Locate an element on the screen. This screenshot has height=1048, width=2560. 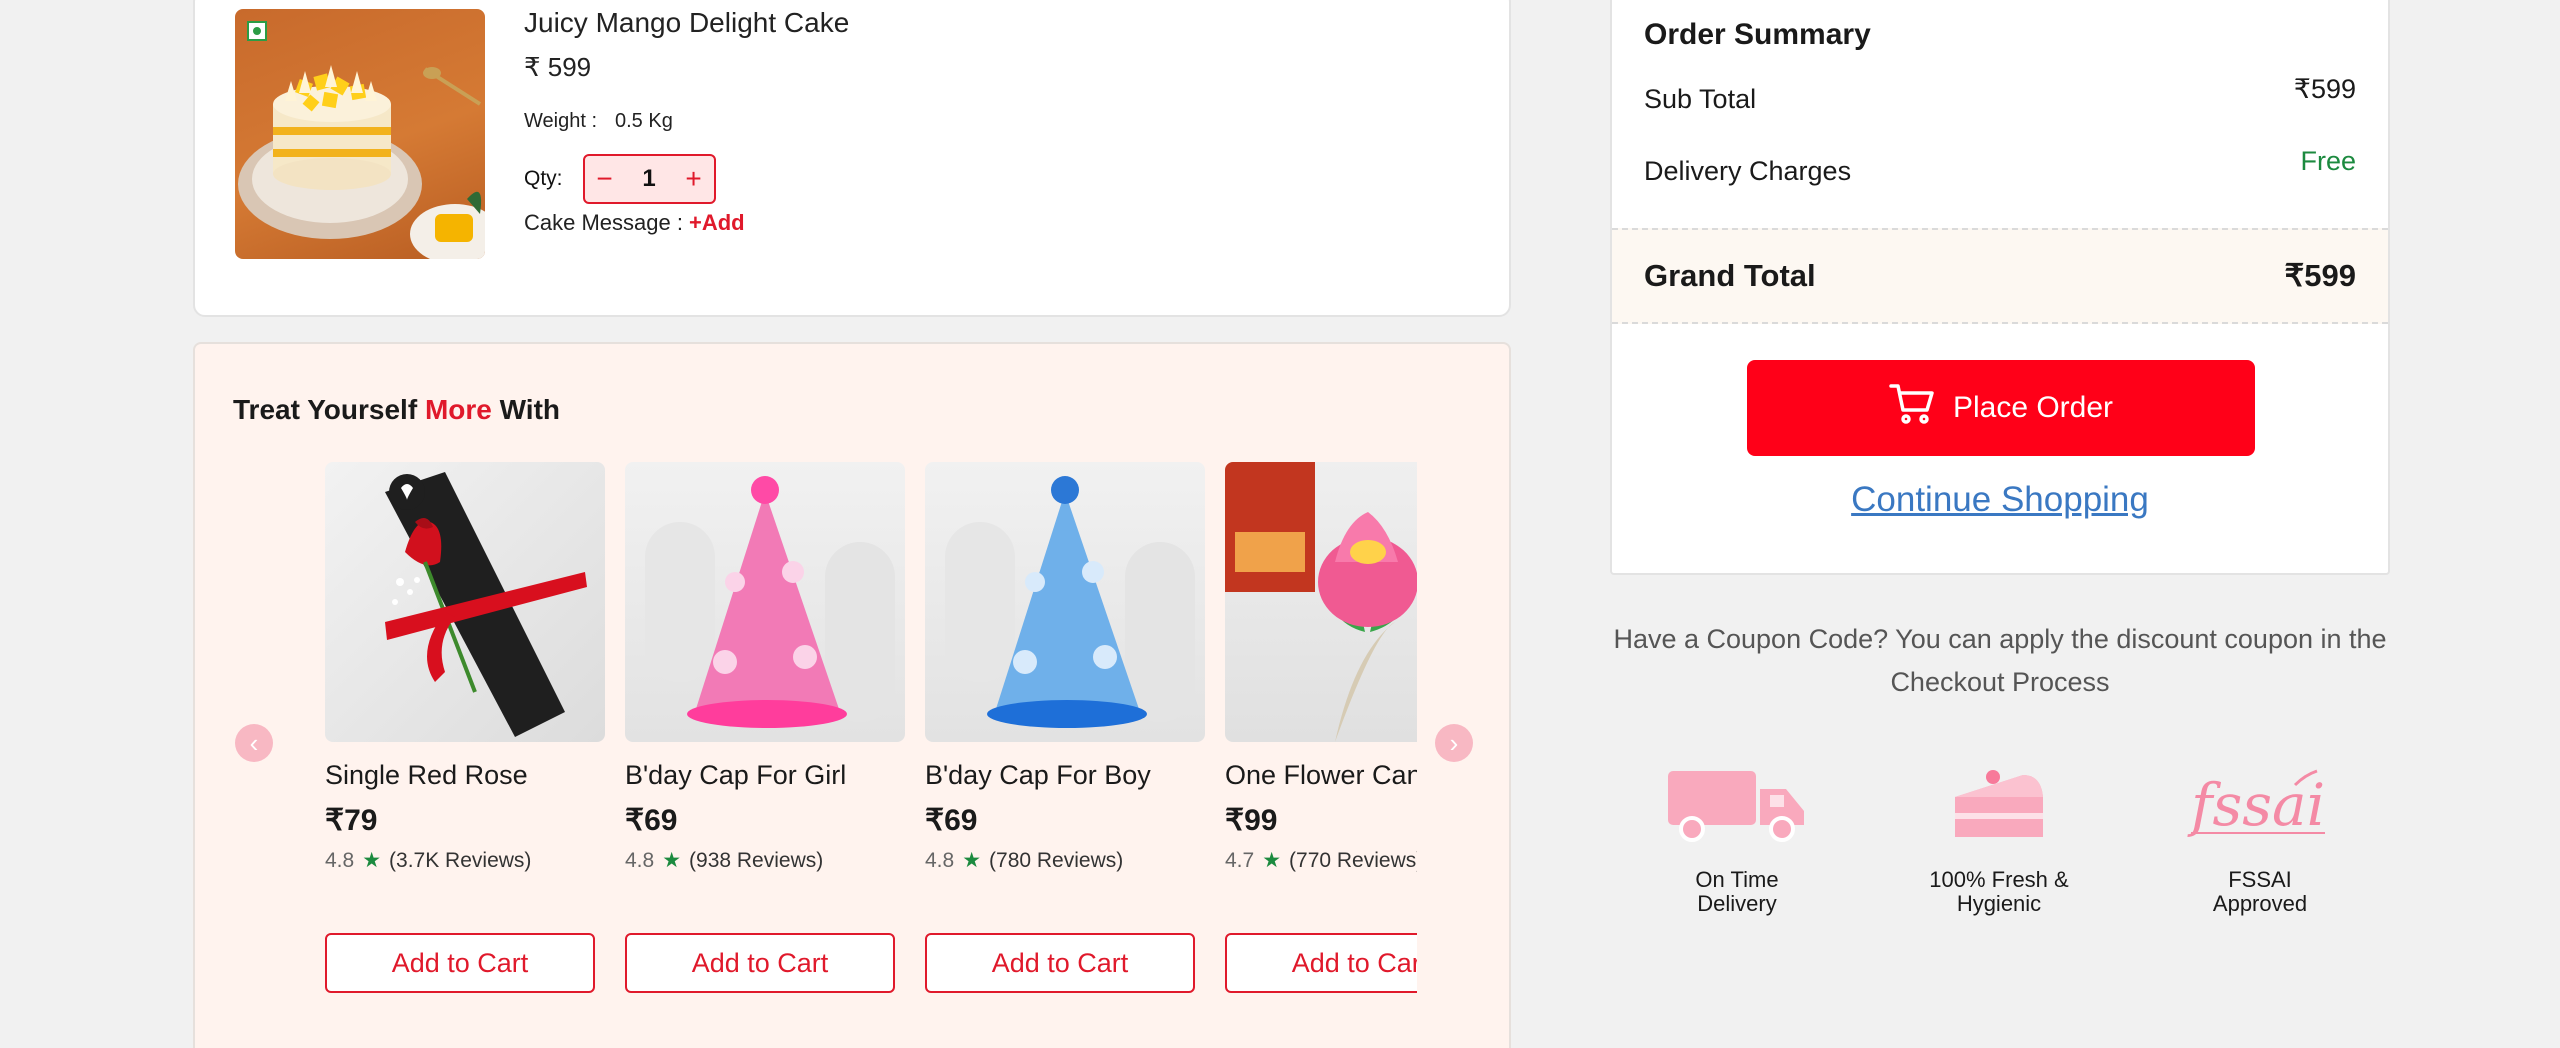
quantity-row: Qty: − 1 + is located at coordinates (620, 179).